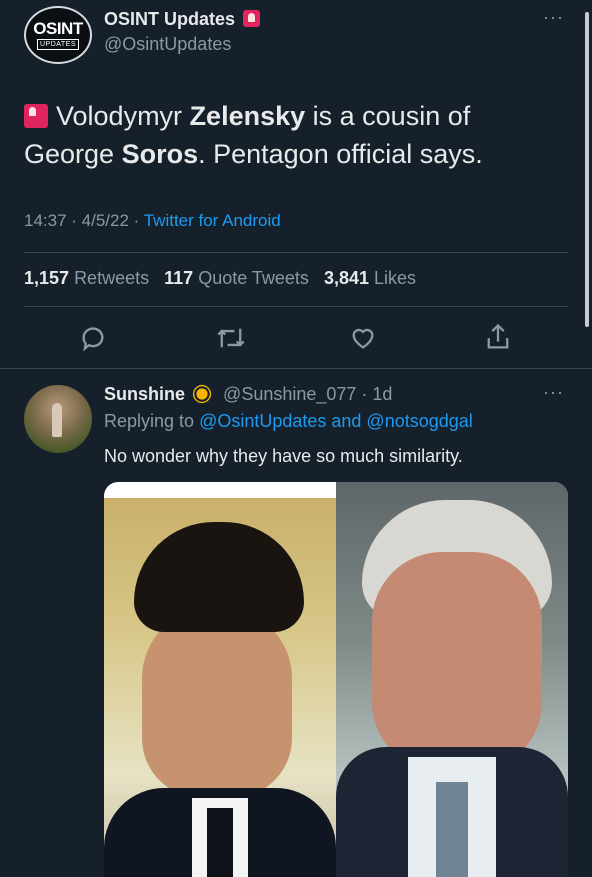  What do you see at coordinates (160, 154) in the screenshot?
I see `tweet-text-bold-name: Soros` at bounding box center [160, 154].